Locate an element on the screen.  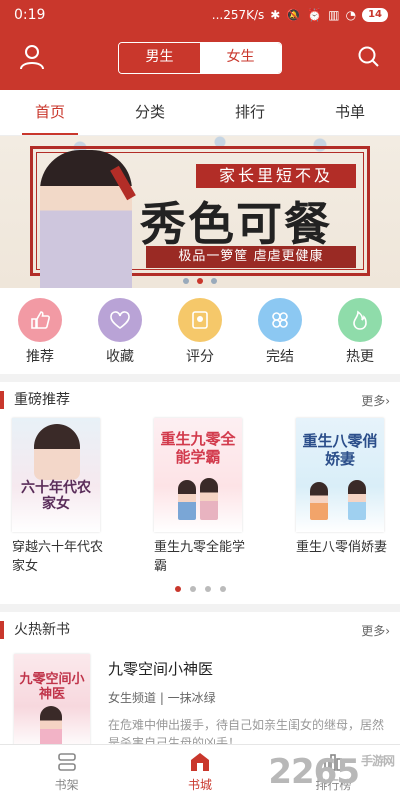
status-icons: ...257K/s ✱ 🔕 ⏰ ▥ ◔ 14 is located at coordinates (300, 15).